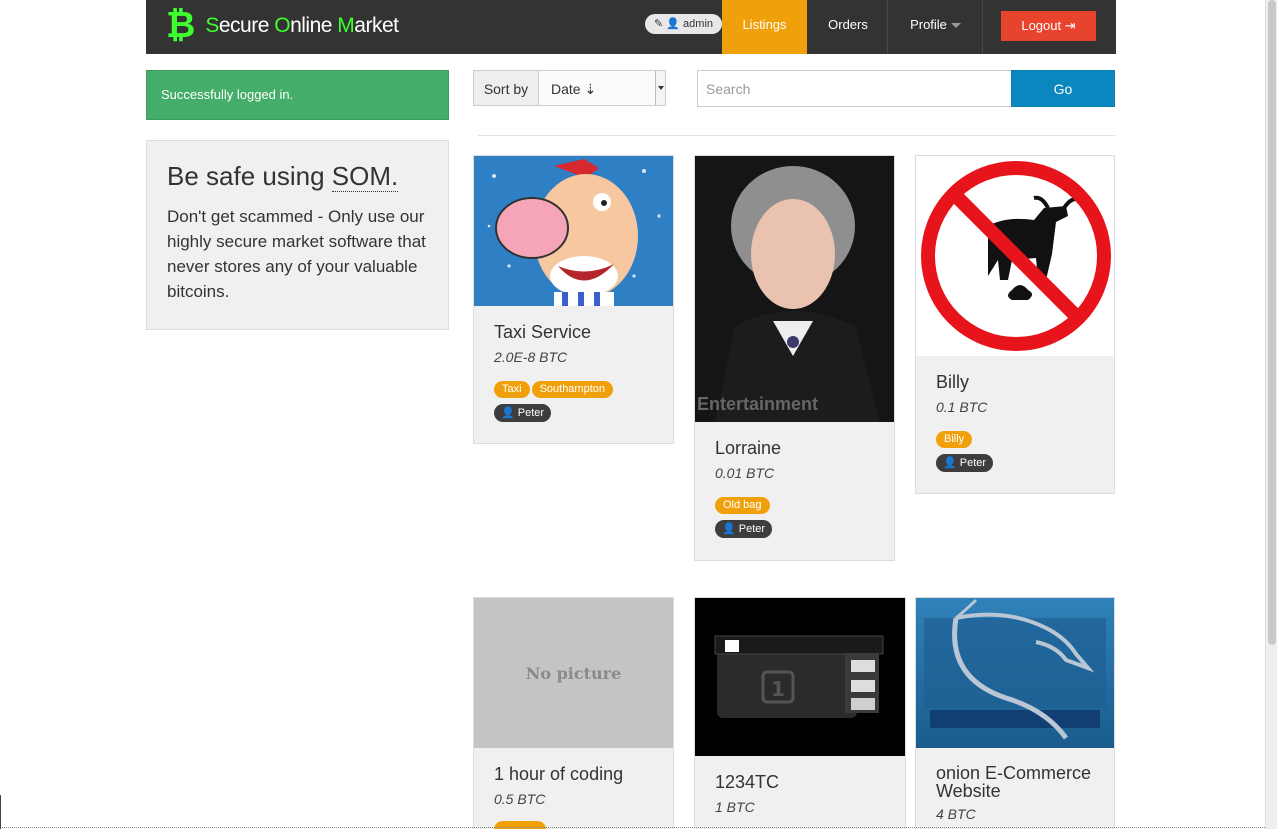 This screenshot has width=1277, height=829. What do you see at coordinates (512, 389) in the screenshot?
I see `tag-badge: Taxi` at bounding box center [512, 389].